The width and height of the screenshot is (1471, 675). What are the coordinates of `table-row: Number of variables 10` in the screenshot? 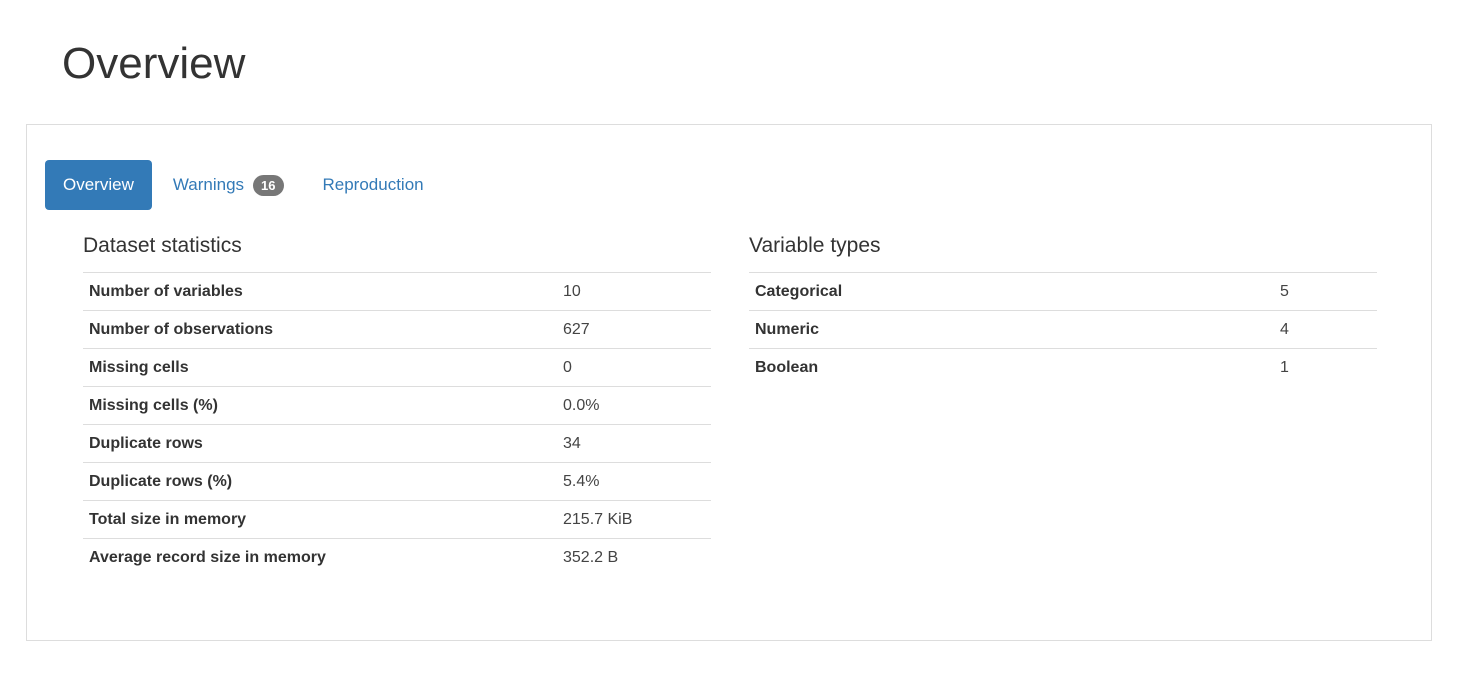 It's located at (397, 291).